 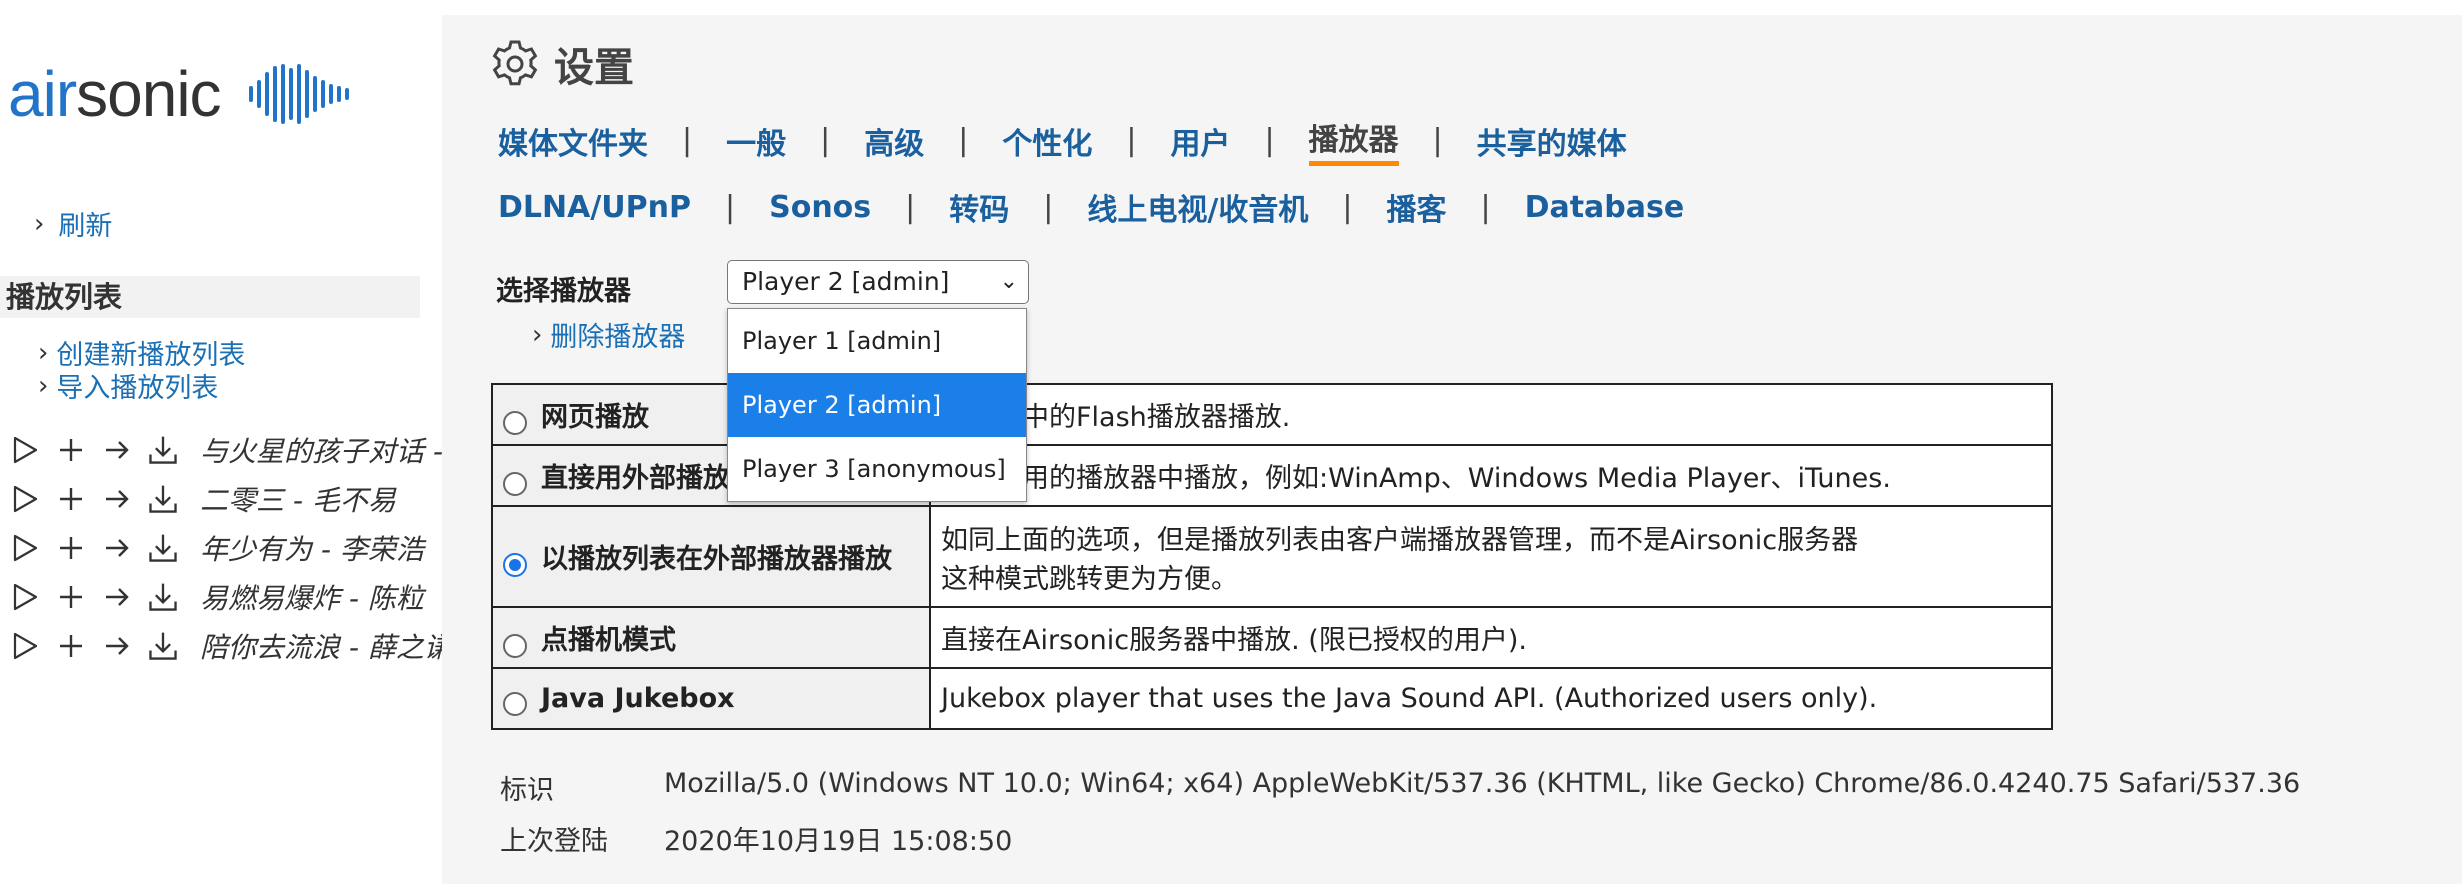 I want to click on tab-transcoding: 转码, so click(x=979, y=207).